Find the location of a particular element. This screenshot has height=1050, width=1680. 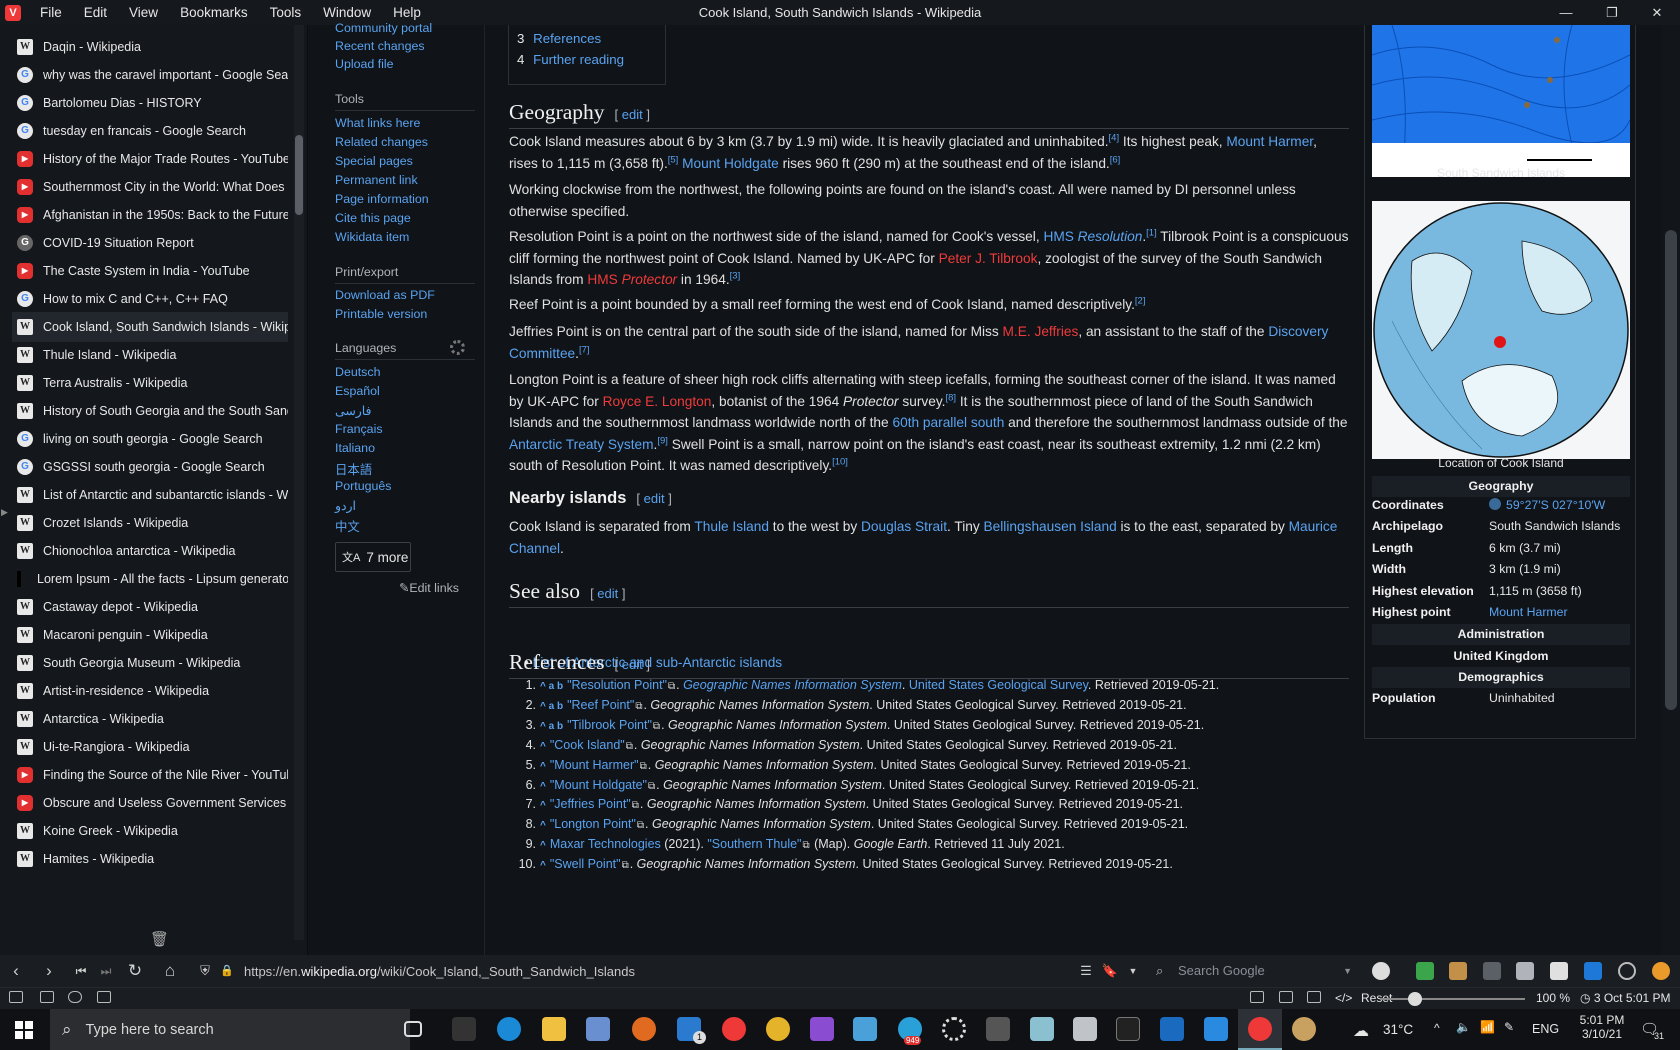

link-bellingshausen-island: Bellingshausen Island is located at coordinates (1050, 526).